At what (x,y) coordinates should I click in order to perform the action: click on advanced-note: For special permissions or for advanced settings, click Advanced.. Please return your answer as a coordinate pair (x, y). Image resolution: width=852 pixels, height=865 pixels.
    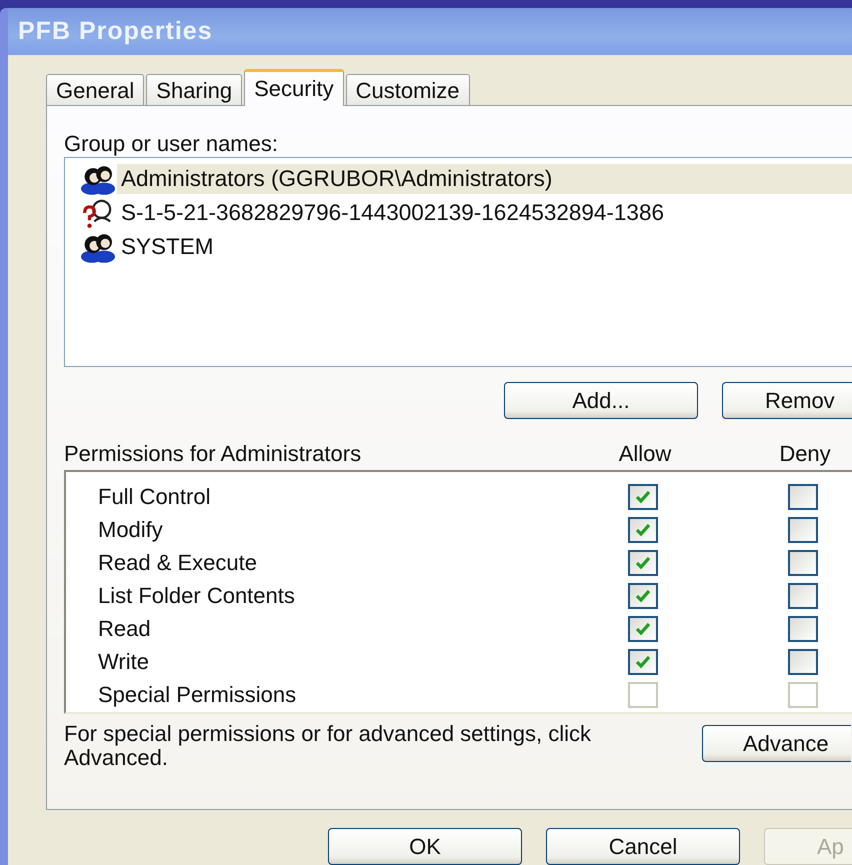
    Looking at the image, I should click on (328, 746).